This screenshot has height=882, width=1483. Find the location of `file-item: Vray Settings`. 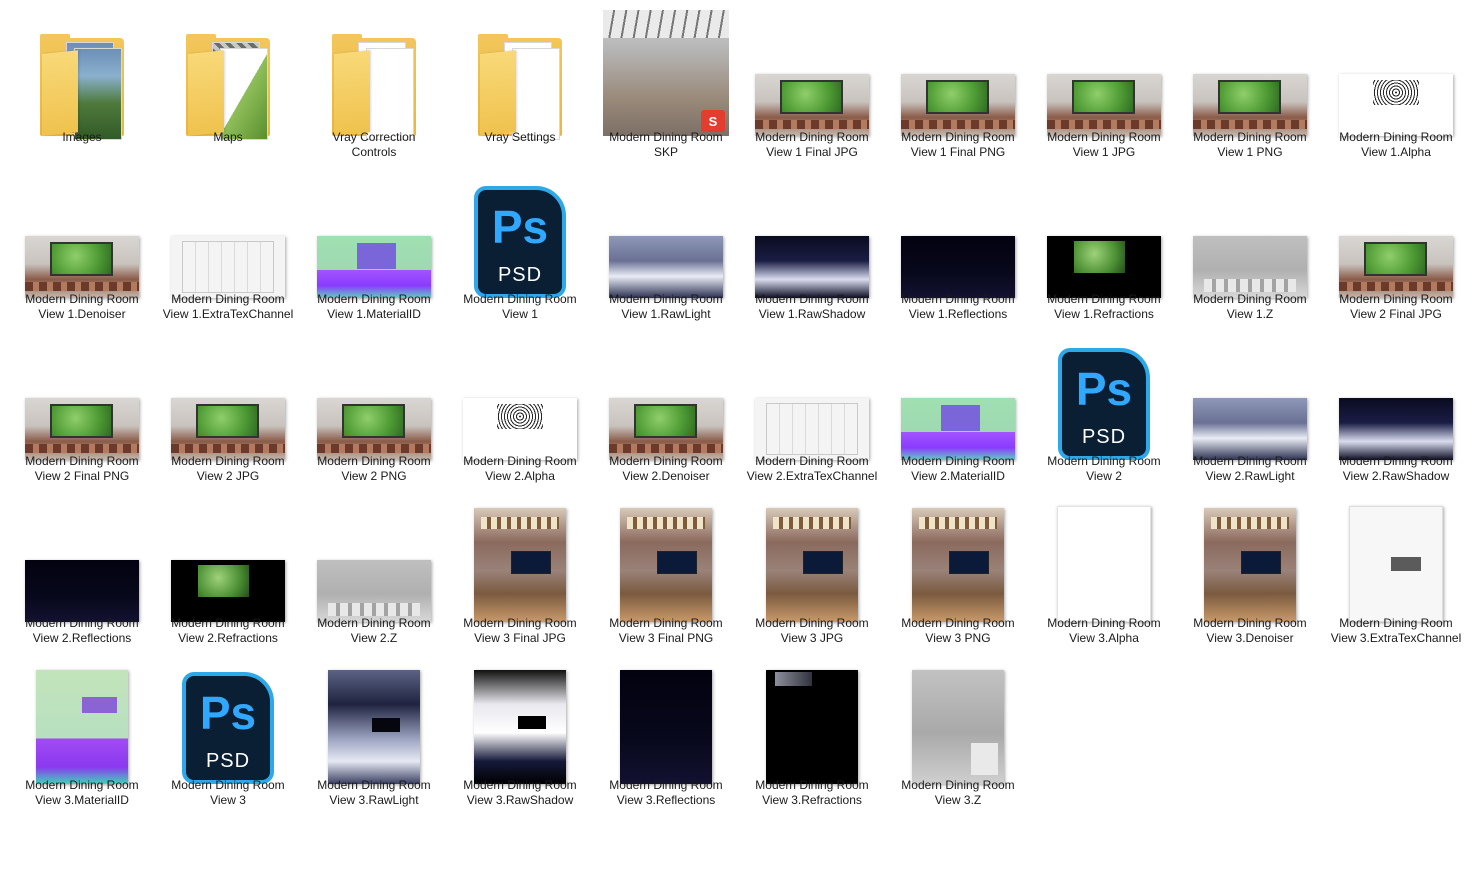

file-item: Vray Settings is located at coordinates (520, 82).